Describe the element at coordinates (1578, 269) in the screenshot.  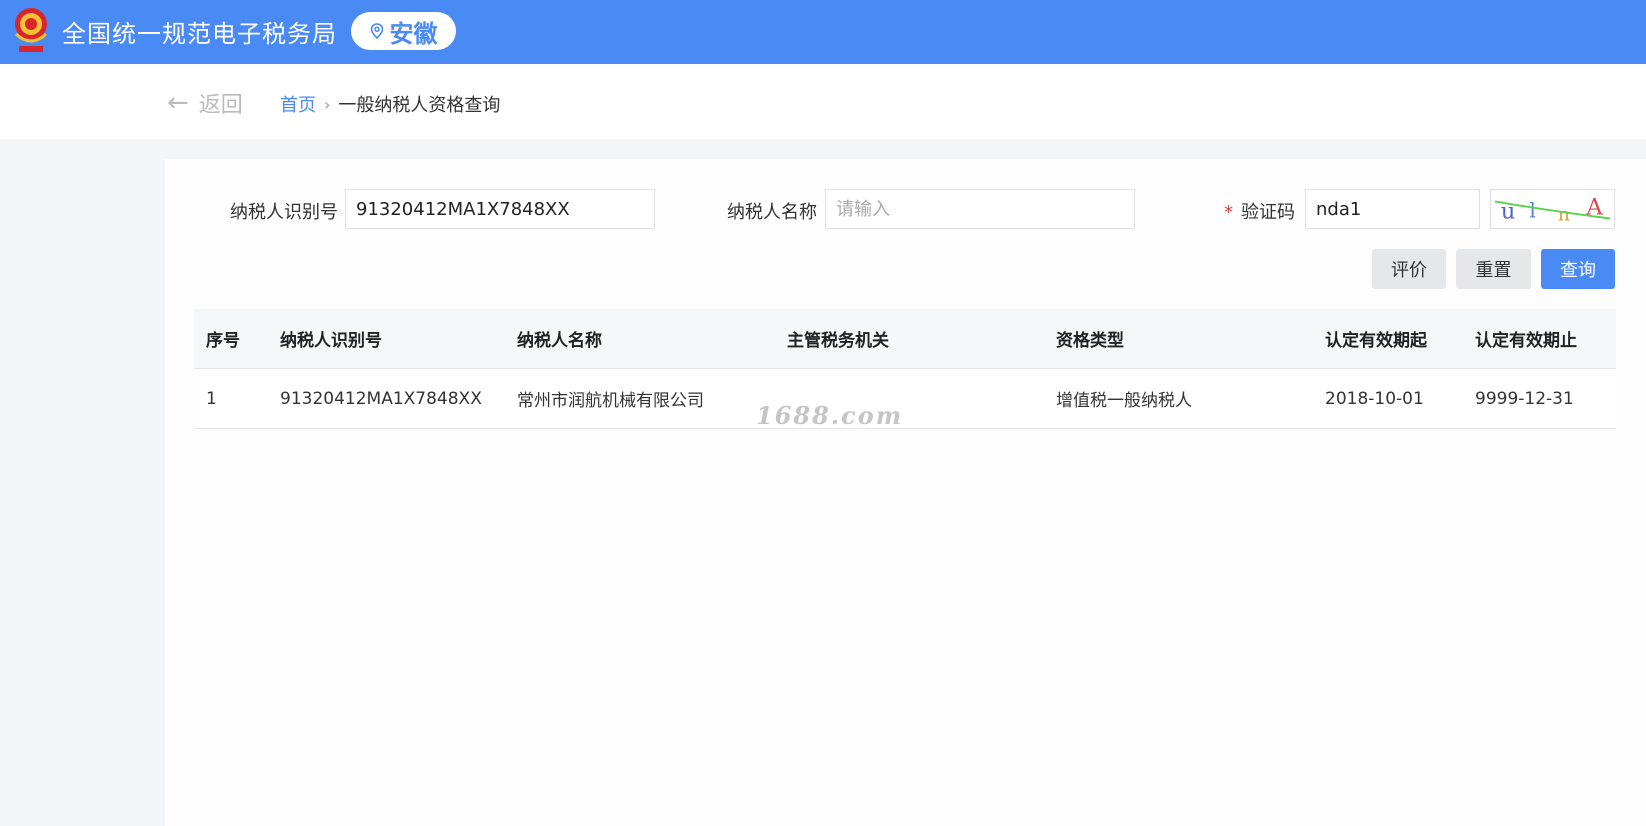
I see `query-button: 查询` at that location.